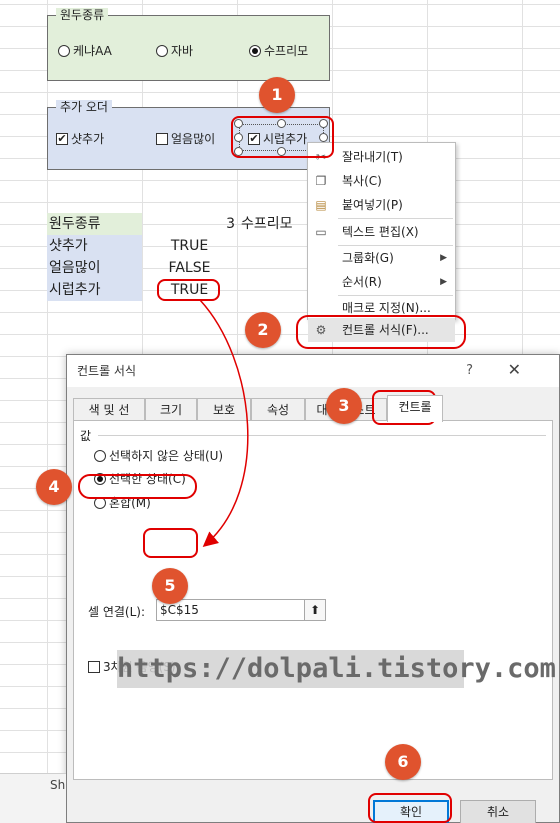  Describe the element at coordinates (344, 406) in the screenshot. I see `step-marker-3: 3` at that location.